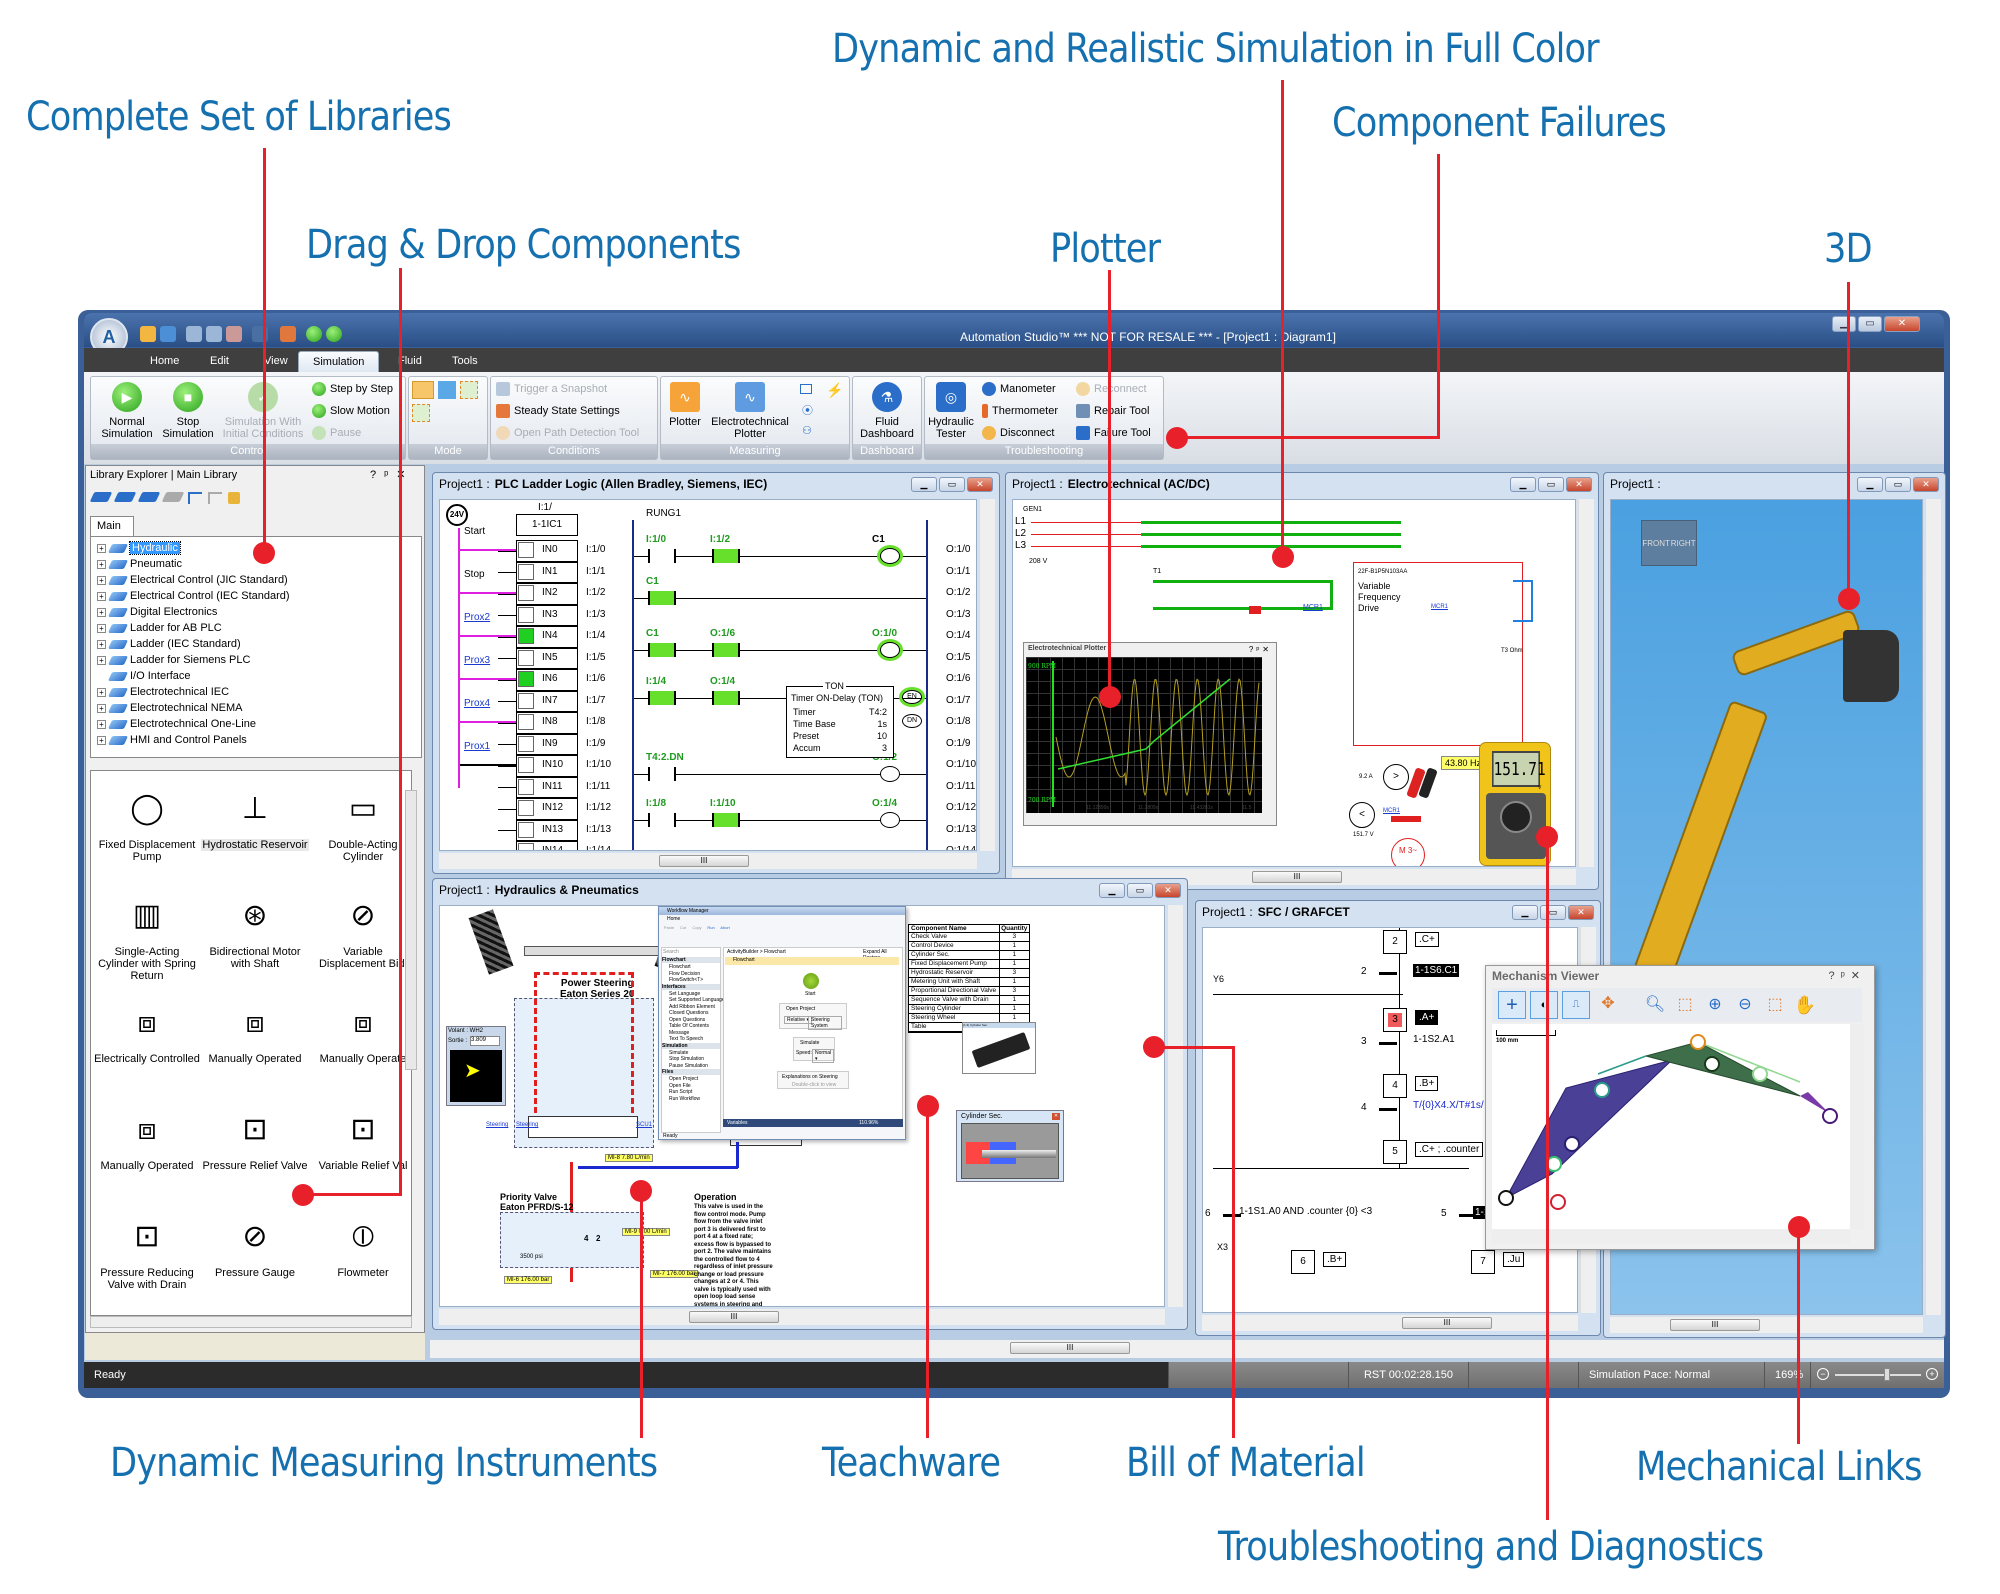  I want to click on qat-close-project-icon, so click(234, 334).